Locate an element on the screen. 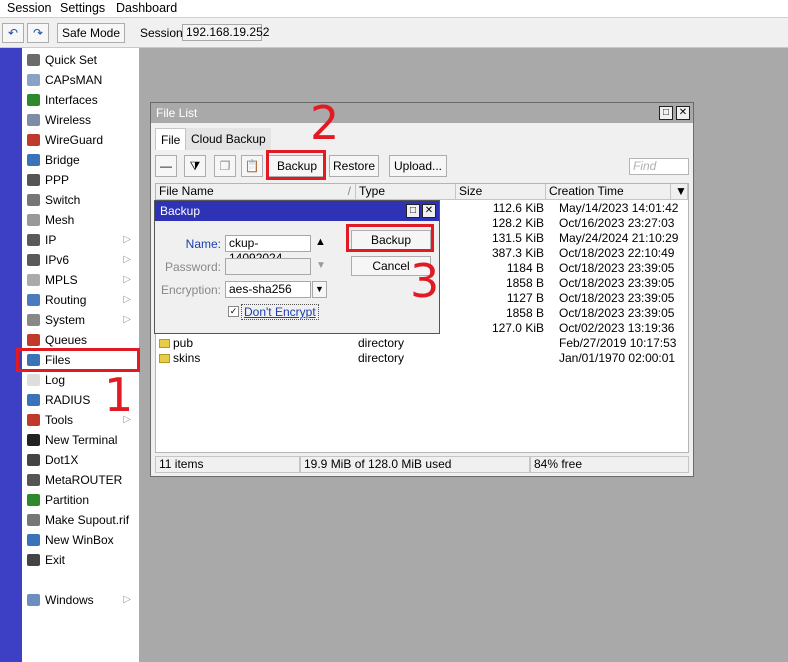 The height and width of the screenshot is (662, 788). make-supout-rif-icon is located at coordinates (33, 520).